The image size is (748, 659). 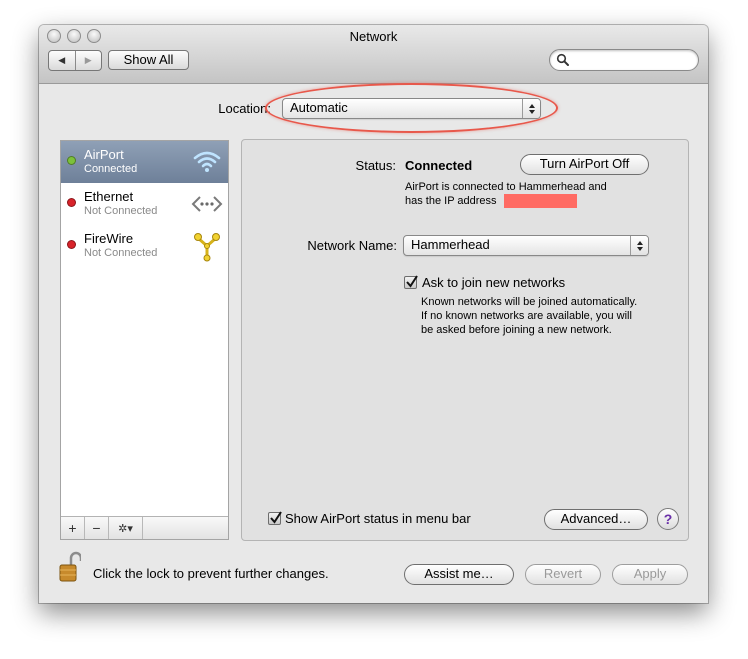 What do you see at coordinates (375, 165) in the screenshot?
I see `status-label: Status:` at bounding box center [375, 165].